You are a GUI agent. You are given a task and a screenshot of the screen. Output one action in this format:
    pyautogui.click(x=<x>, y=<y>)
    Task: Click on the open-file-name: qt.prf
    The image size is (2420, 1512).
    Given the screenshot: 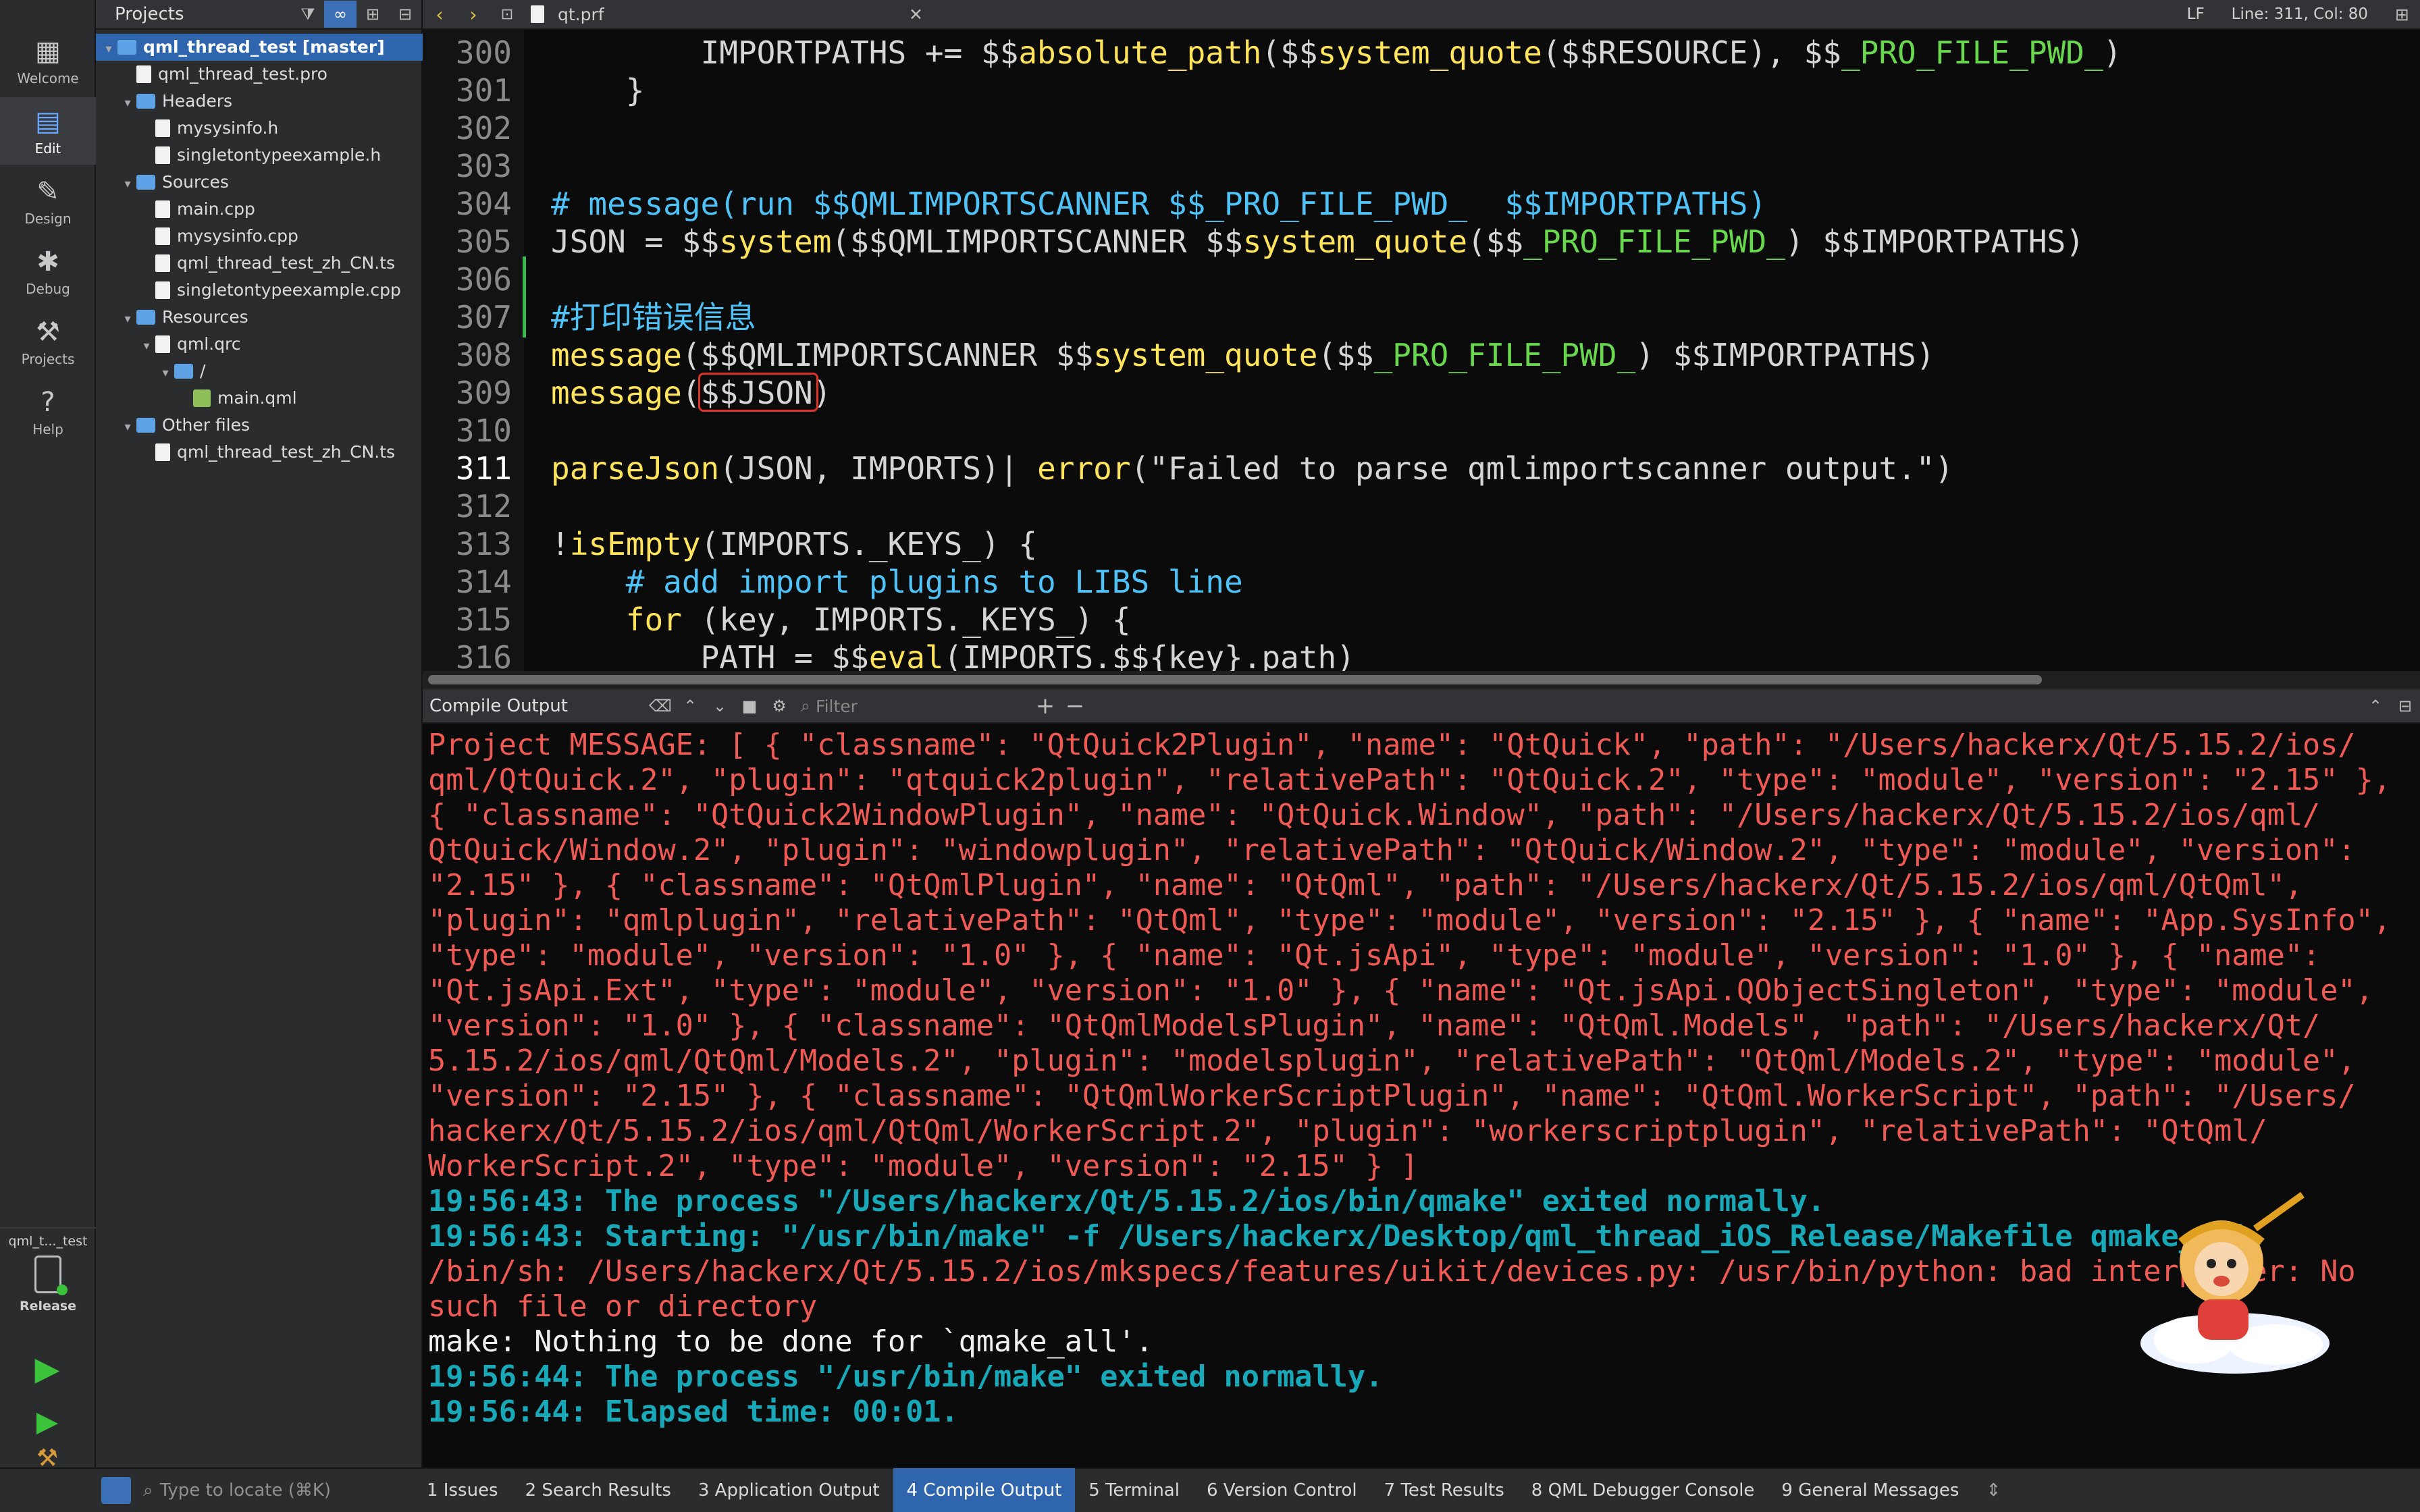 What is the action you would take?
    pyautogui.click(x=733, y=14)
    